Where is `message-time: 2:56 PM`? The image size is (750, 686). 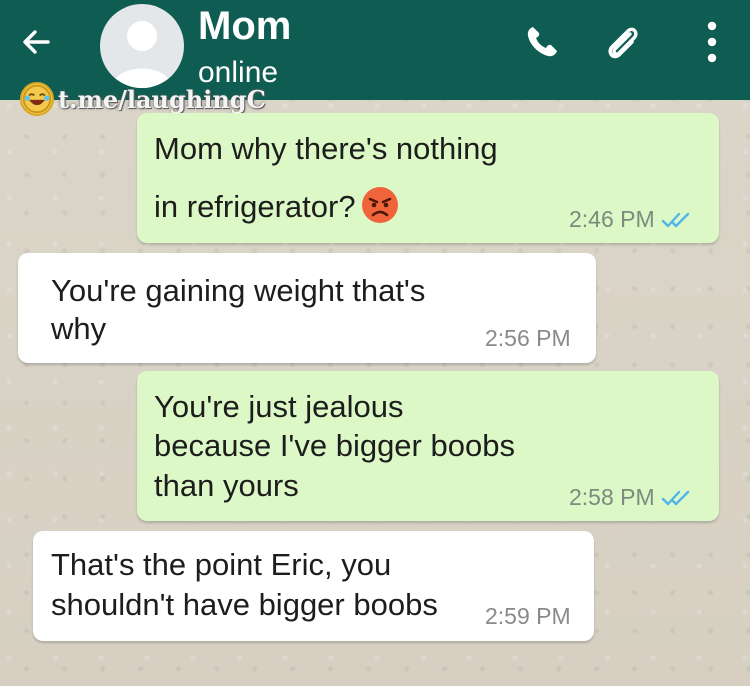 message-time: 2:56 PM is located at coordinates (528, 338).